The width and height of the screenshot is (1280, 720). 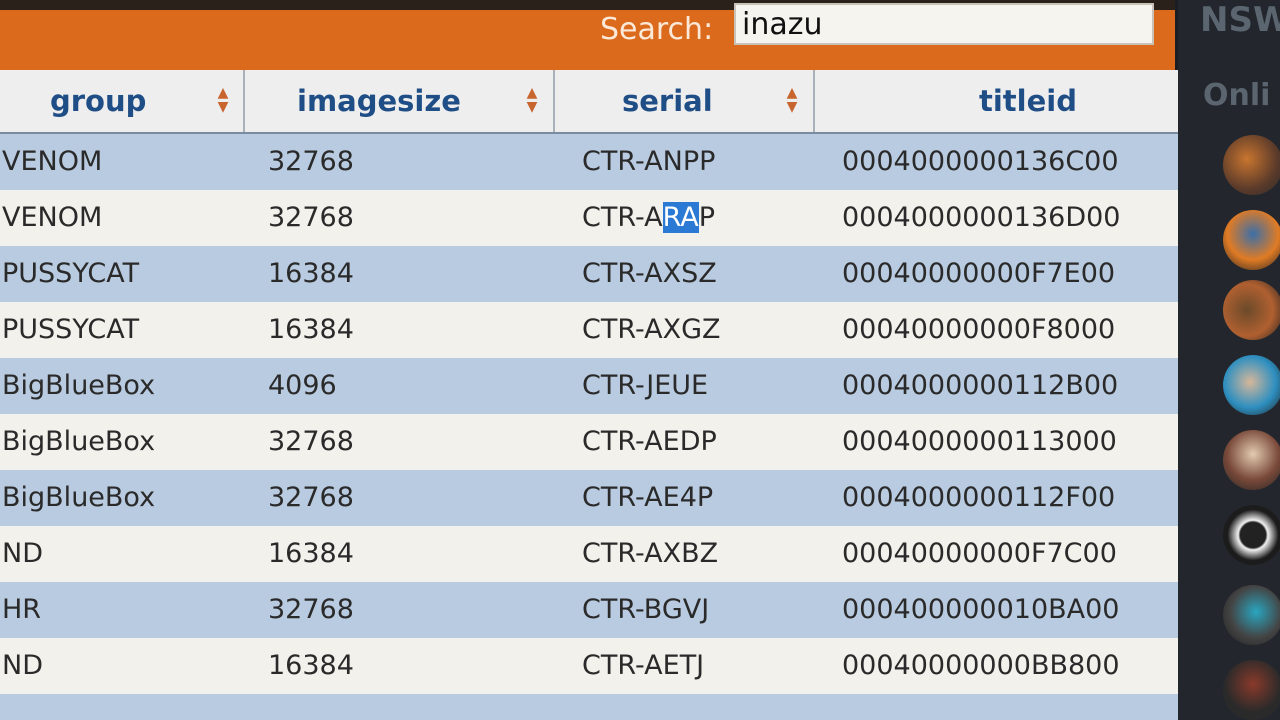 I want to click on column-header-group: group ▲ ▼, so click(x=122, y=101).